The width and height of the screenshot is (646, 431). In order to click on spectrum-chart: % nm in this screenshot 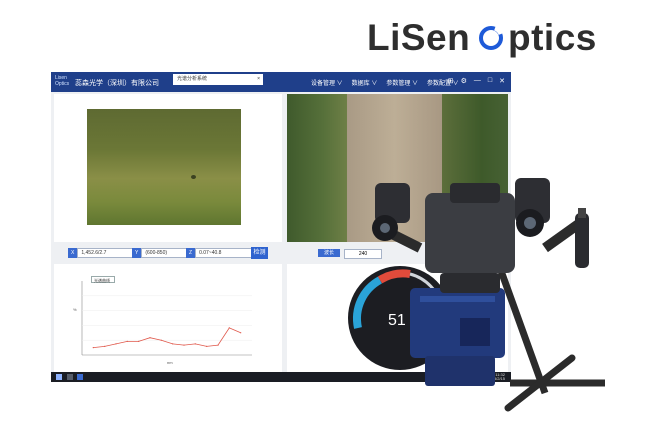, I will do `click(166, 319)`.